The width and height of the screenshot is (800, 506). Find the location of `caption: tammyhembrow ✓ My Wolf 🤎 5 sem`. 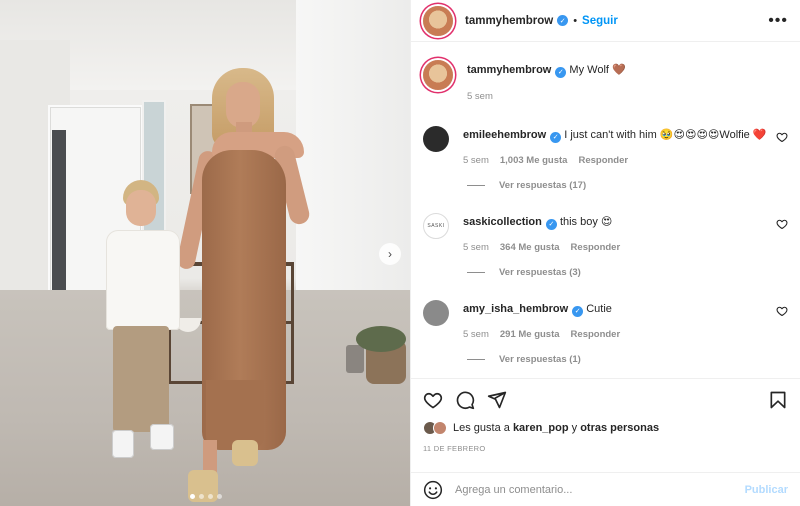

caption: tammyhembrow ✓ My Wolf 🤎 5 sem is located at coordinates (605, 80).